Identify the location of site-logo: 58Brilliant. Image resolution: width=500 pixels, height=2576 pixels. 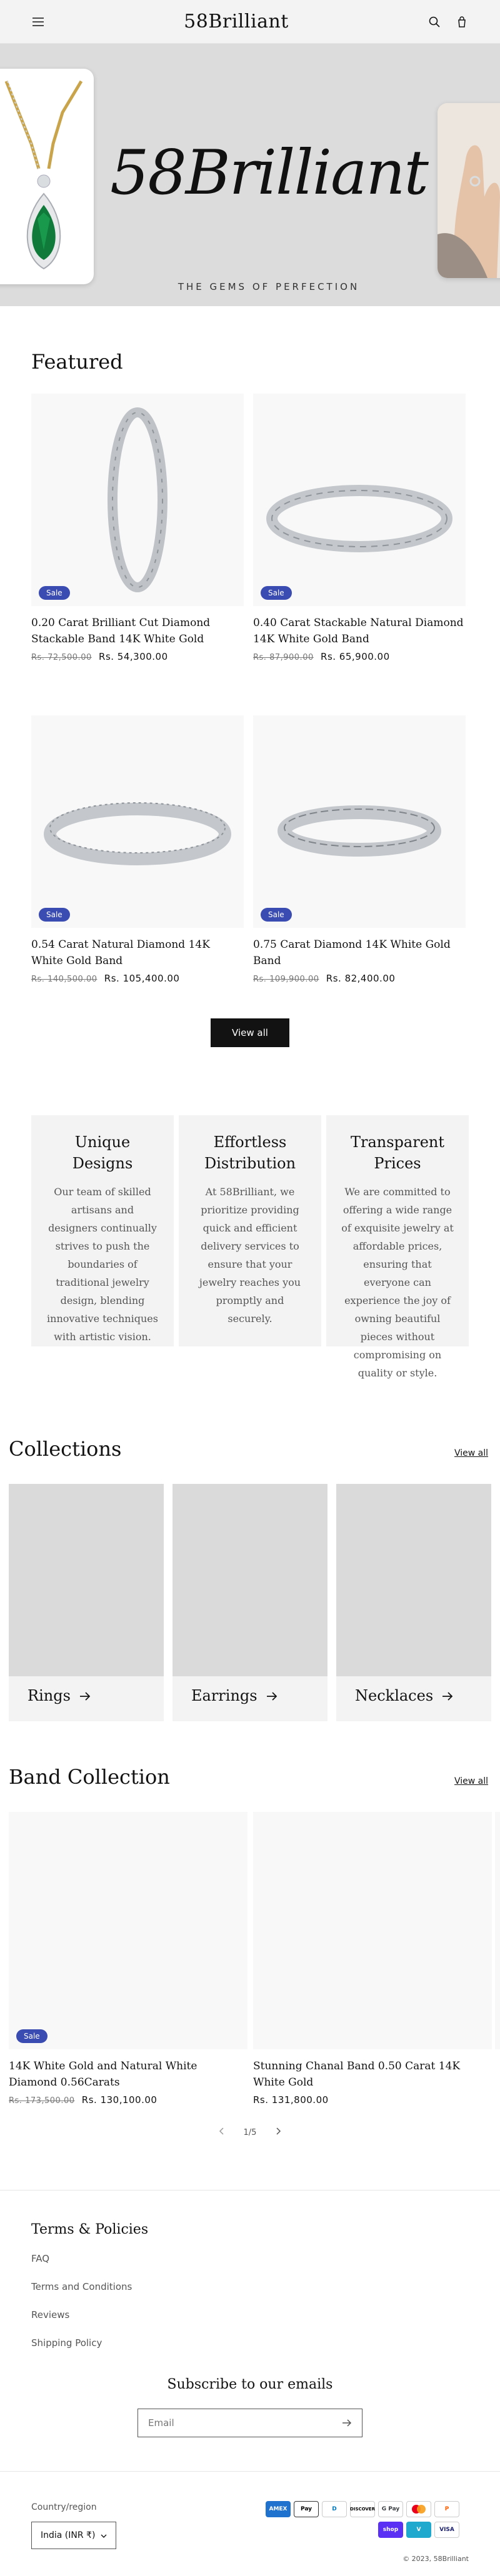
(237, 21).